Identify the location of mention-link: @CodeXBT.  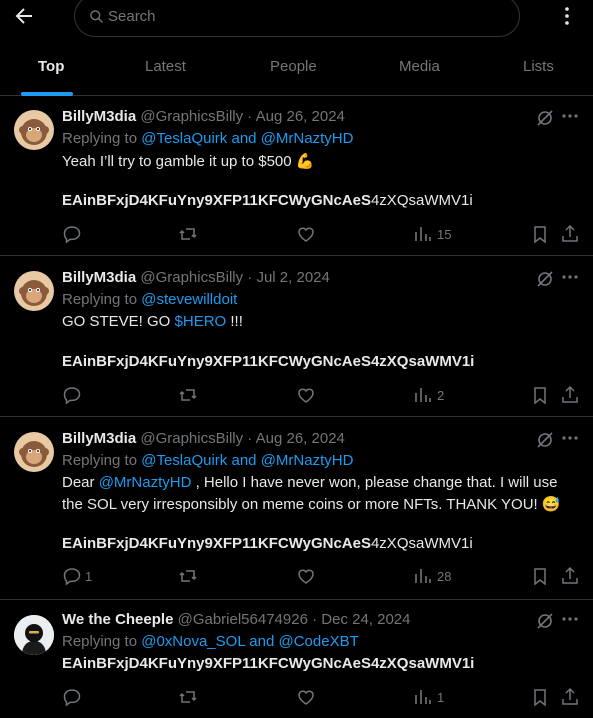
(318, 641).